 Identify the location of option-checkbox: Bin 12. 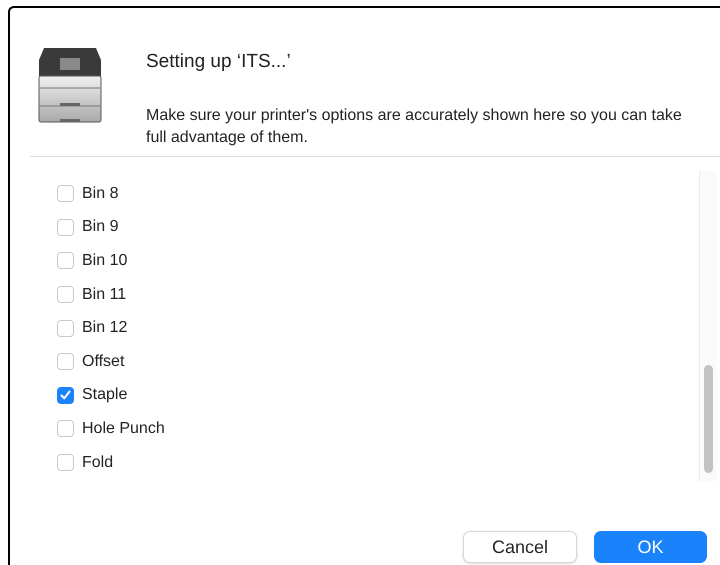
(92, 328).